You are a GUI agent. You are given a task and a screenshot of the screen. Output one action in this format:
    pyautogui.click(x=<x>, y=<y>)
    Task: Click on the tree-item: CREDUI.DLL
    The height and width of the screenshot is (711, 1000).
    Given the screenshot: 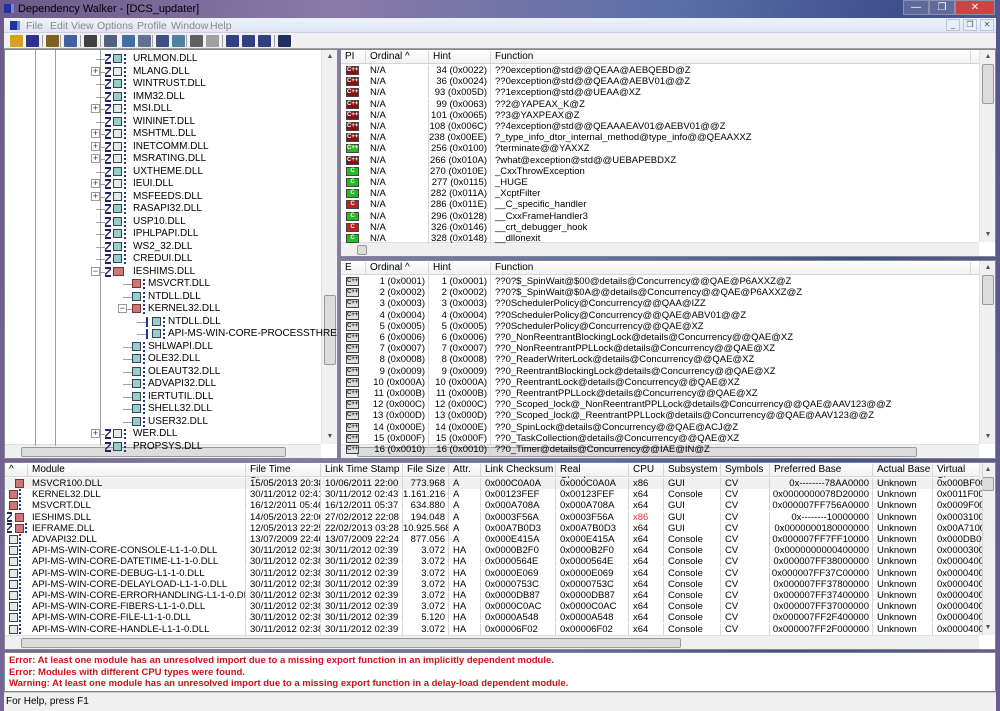 What is the action you would take?
    pyautogui.click(x=164, y=259)
    